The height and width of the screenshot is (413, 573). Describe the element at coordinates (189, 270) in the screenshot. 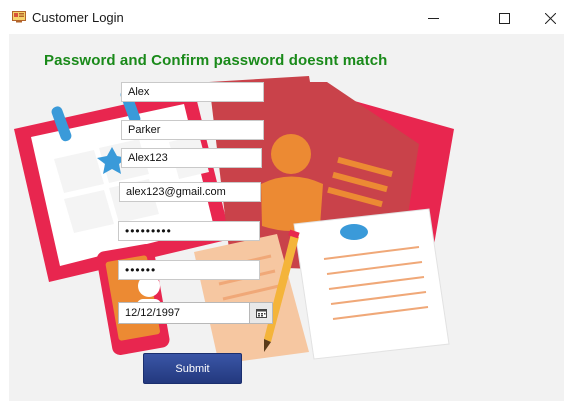

I see `confirm-password-field: ••••••` at that location.